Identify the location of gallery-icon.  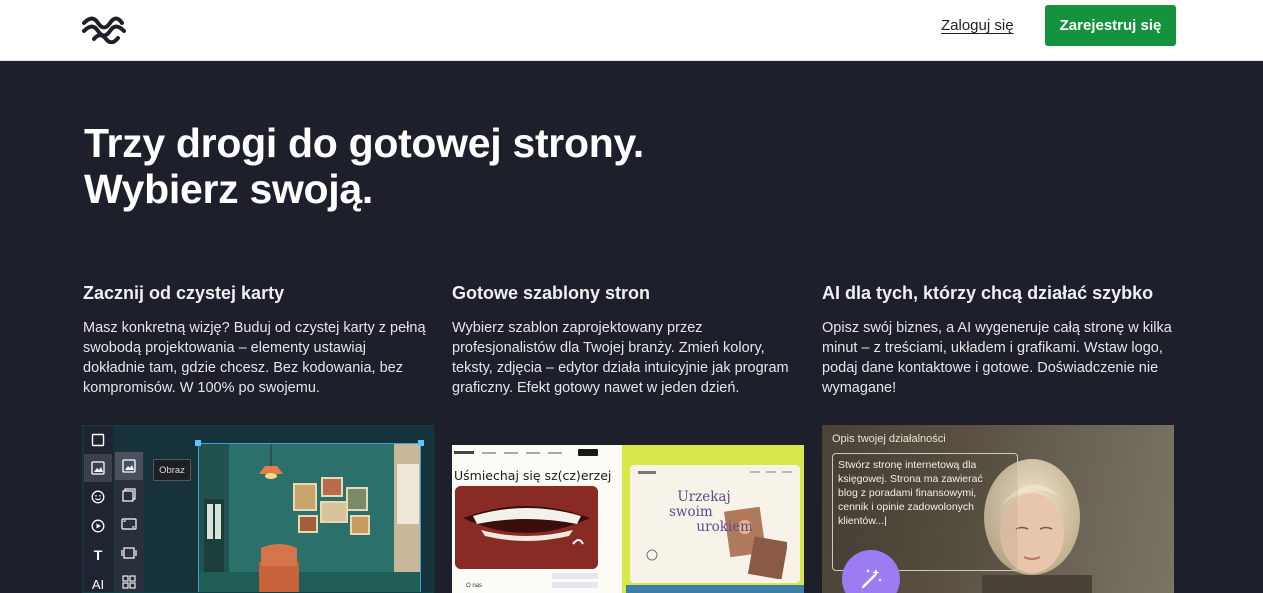
(129, 495).